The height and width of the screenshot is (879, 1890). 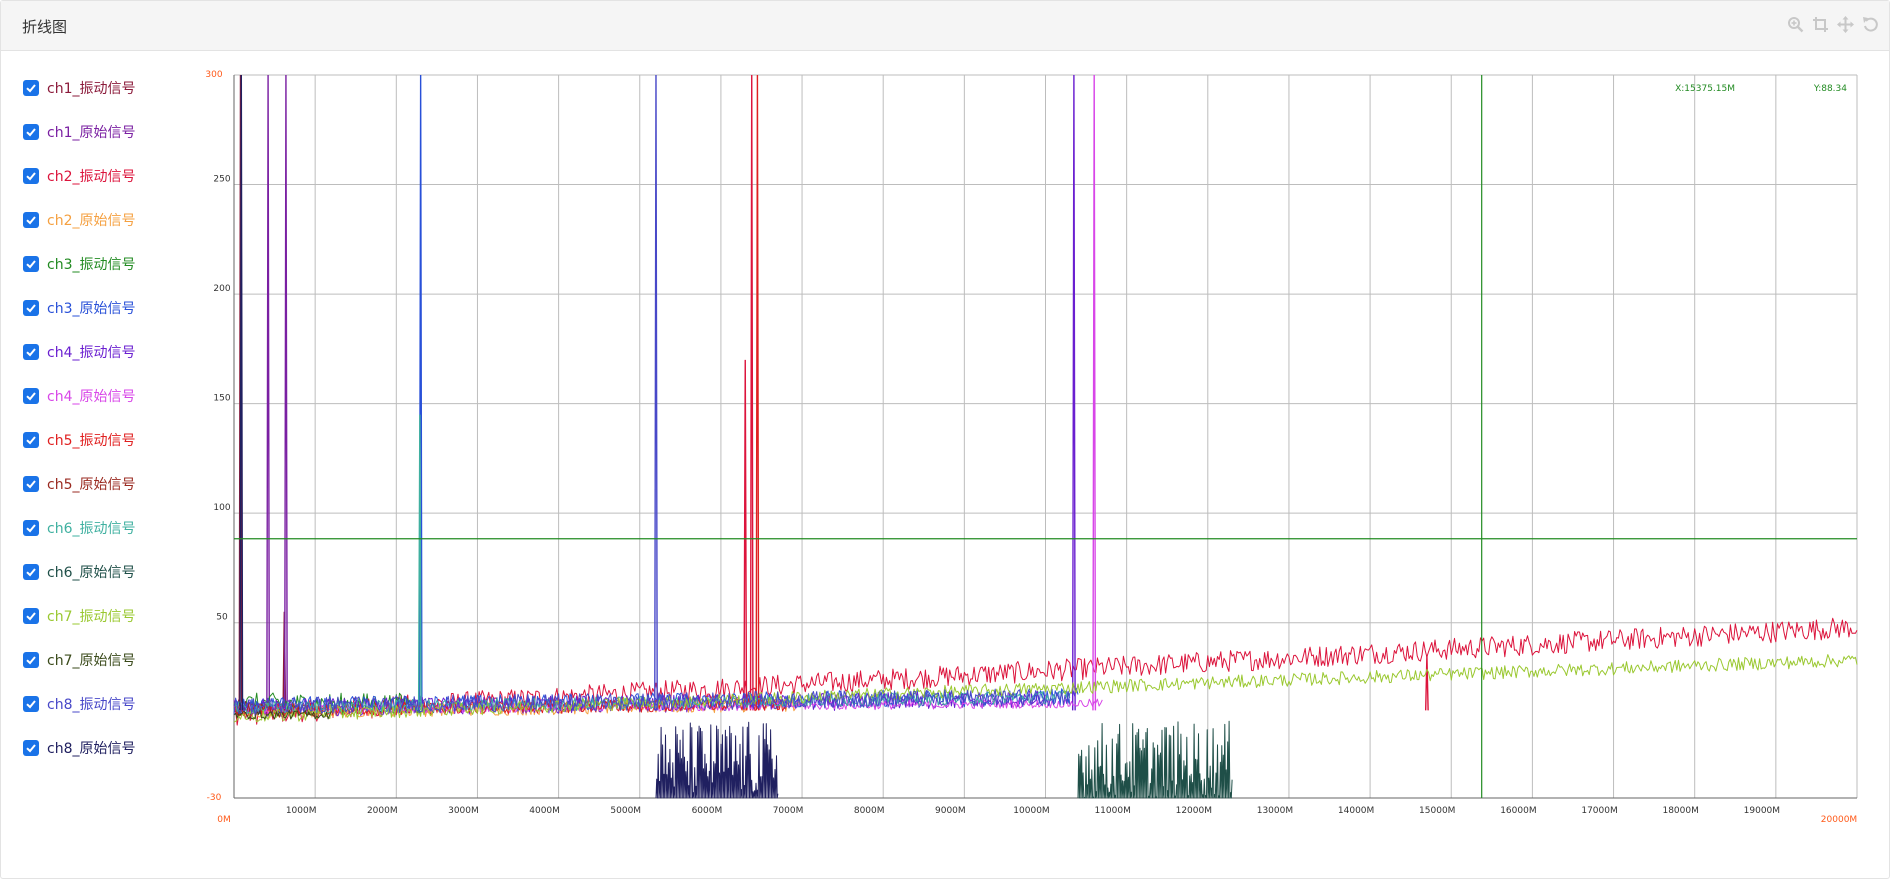 What do you see at coordinates (1830, 89) in the screenshot?
I see `crosshair-y-label: Y:88.34` at bounding box center [1830, 89].